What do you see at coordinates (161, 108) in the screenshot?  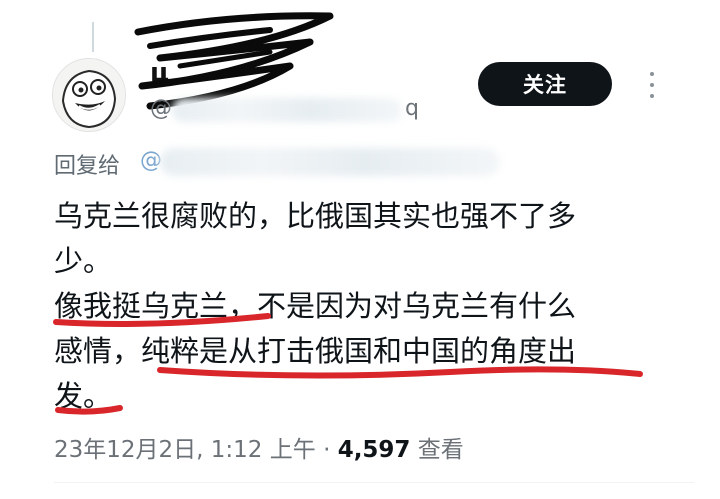 I see `handle-at-sign: @` at bounding box center [161, 108].